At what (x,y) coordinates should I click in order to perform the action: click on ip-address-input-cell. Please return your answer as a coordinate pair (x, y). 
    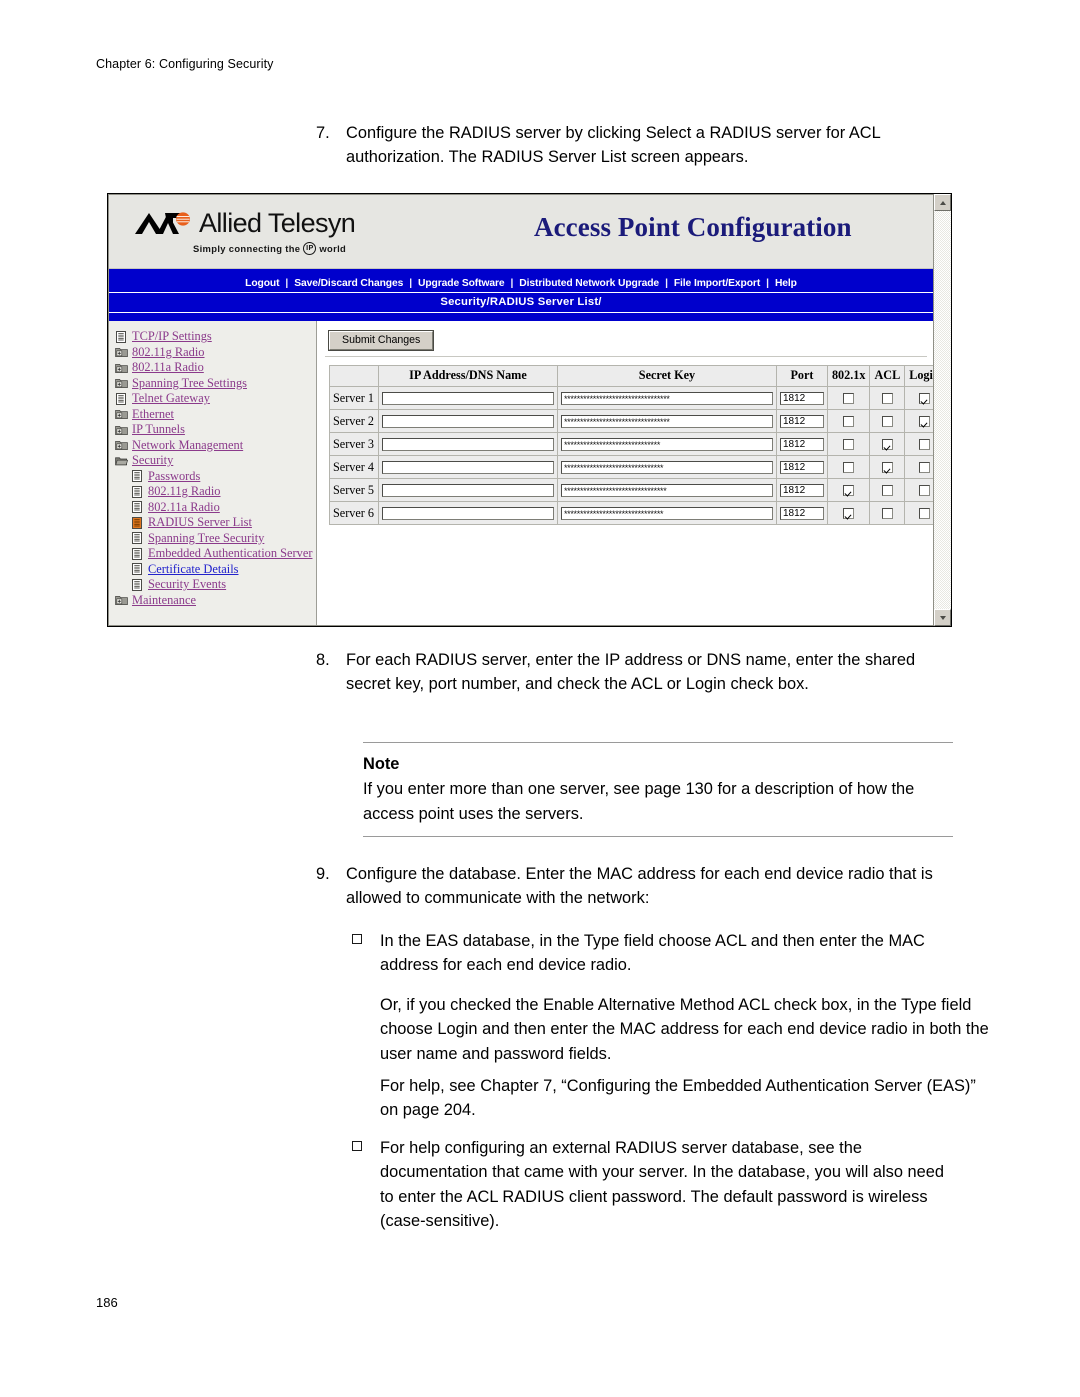
    Looking at the image, I should click on (467, 513).